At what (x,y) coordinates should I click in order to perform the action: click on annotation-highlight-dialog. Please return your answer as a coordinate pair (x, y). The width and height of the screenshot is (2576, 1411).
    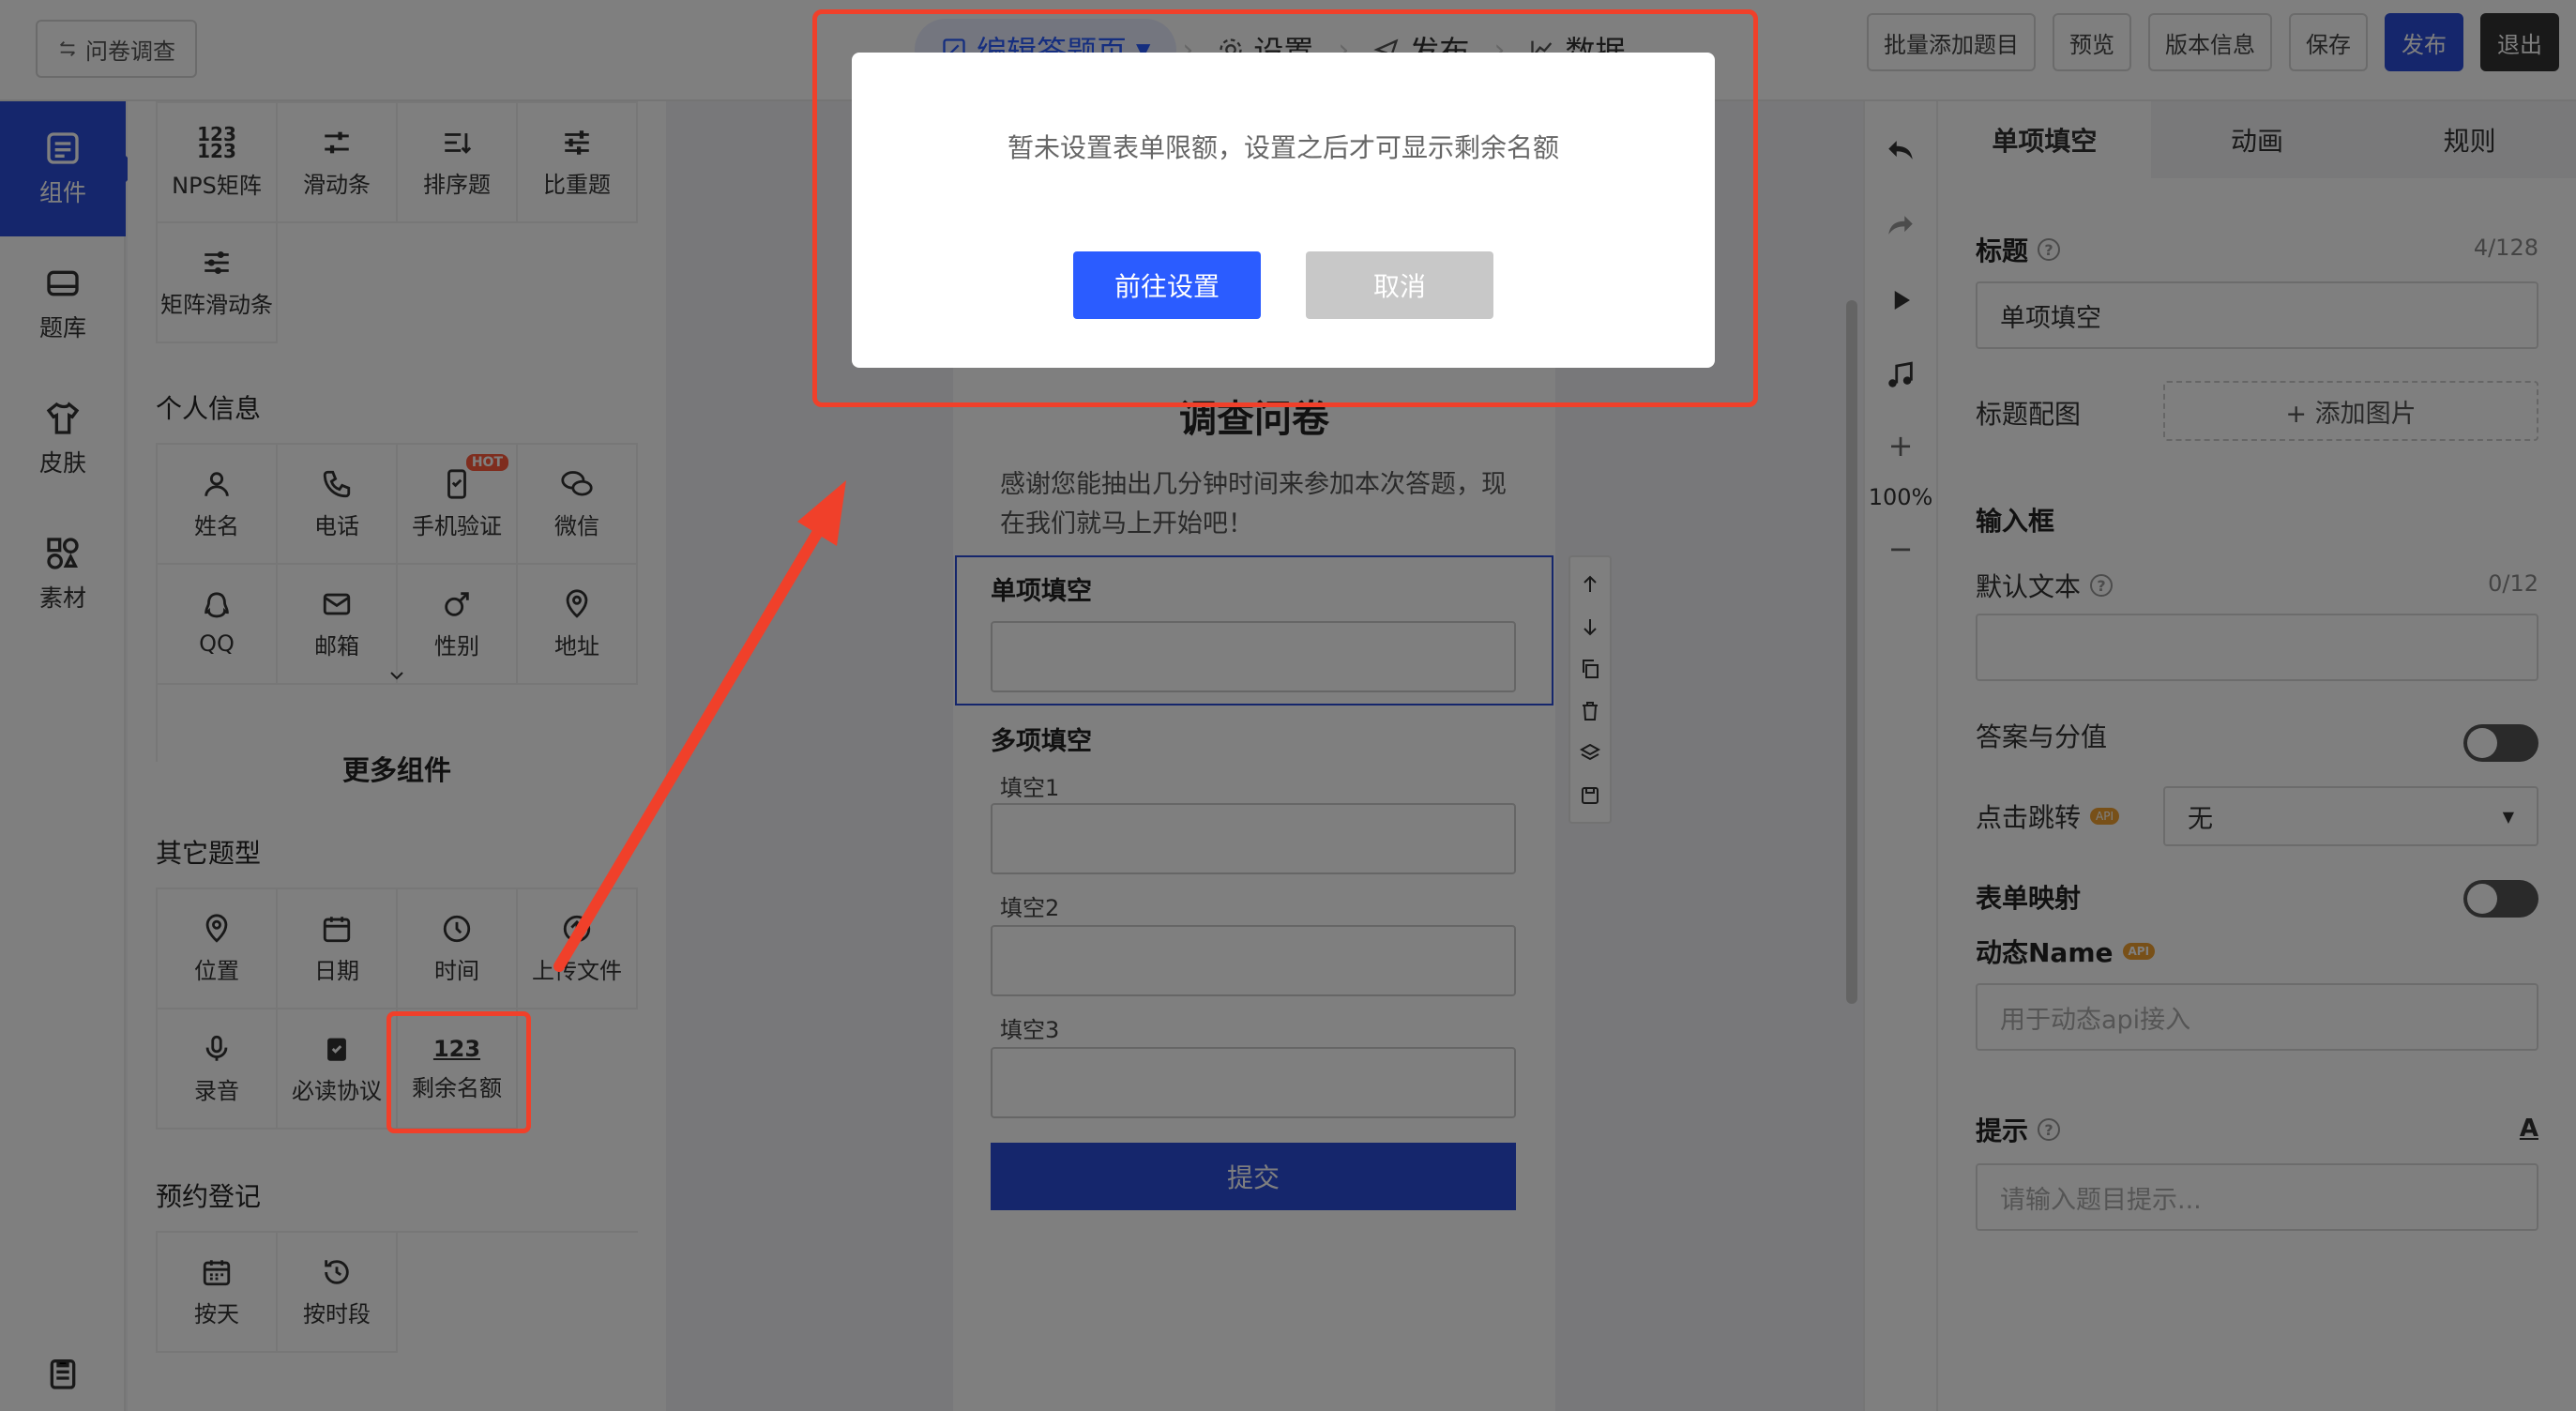
    Looking at the image, I should click on (1285, 208).